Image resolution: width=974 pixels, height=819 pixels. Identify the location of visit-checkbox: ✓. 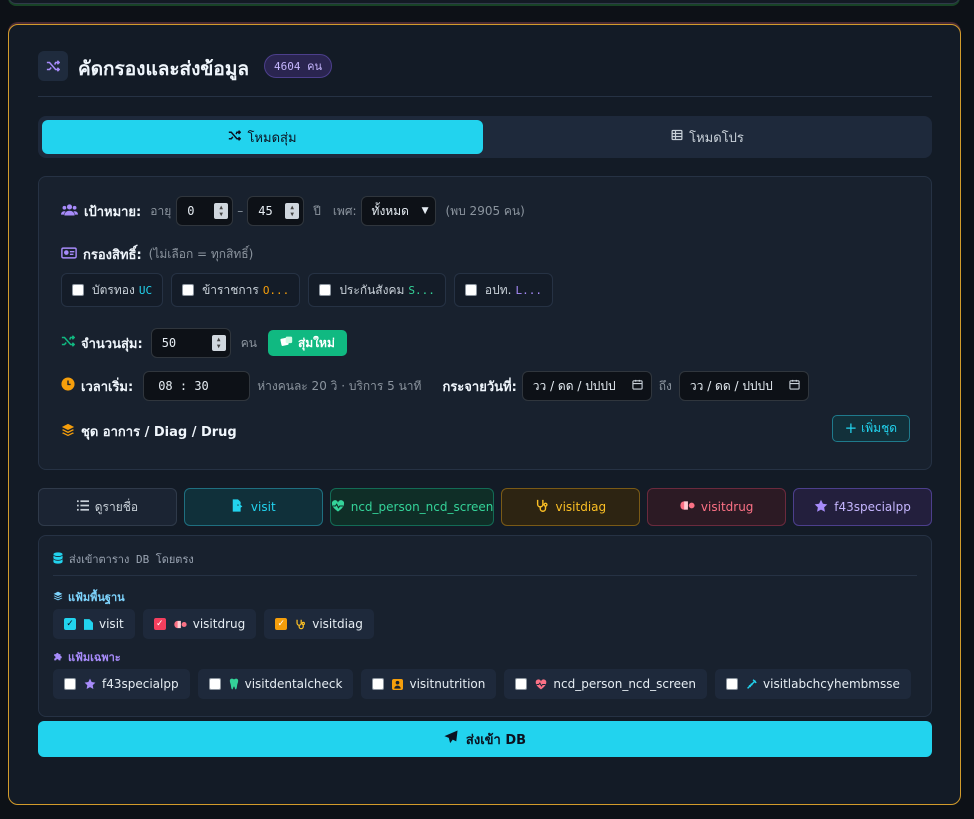
(70, 624).